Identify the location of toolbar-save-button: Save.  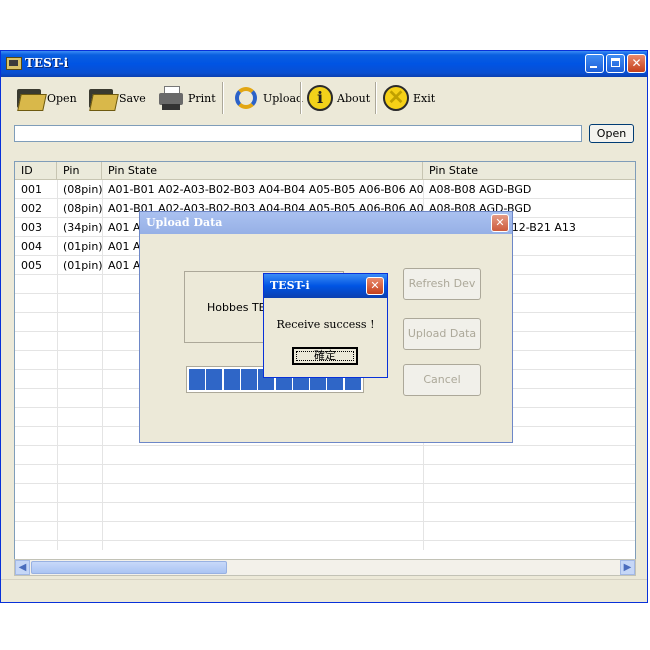
(116, 98).